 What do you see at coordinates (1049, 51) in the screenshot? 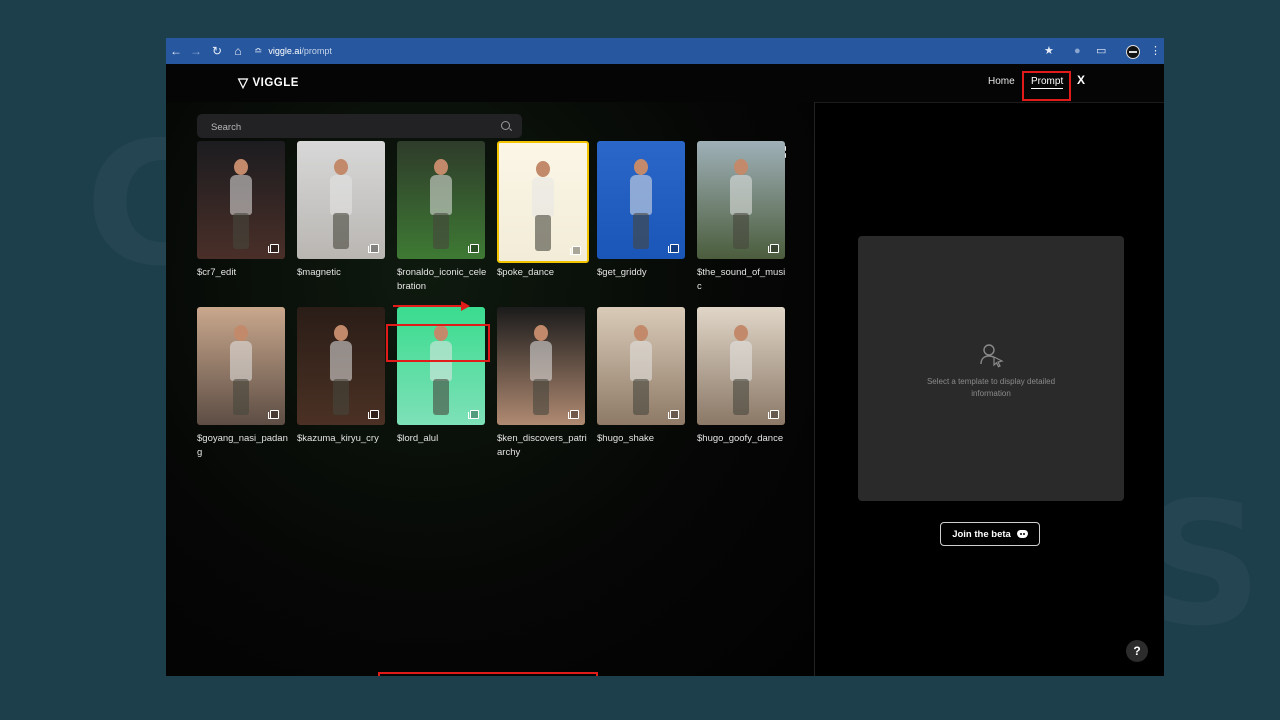
I see `star-icon: ★` at bounding box center [1049, 51].